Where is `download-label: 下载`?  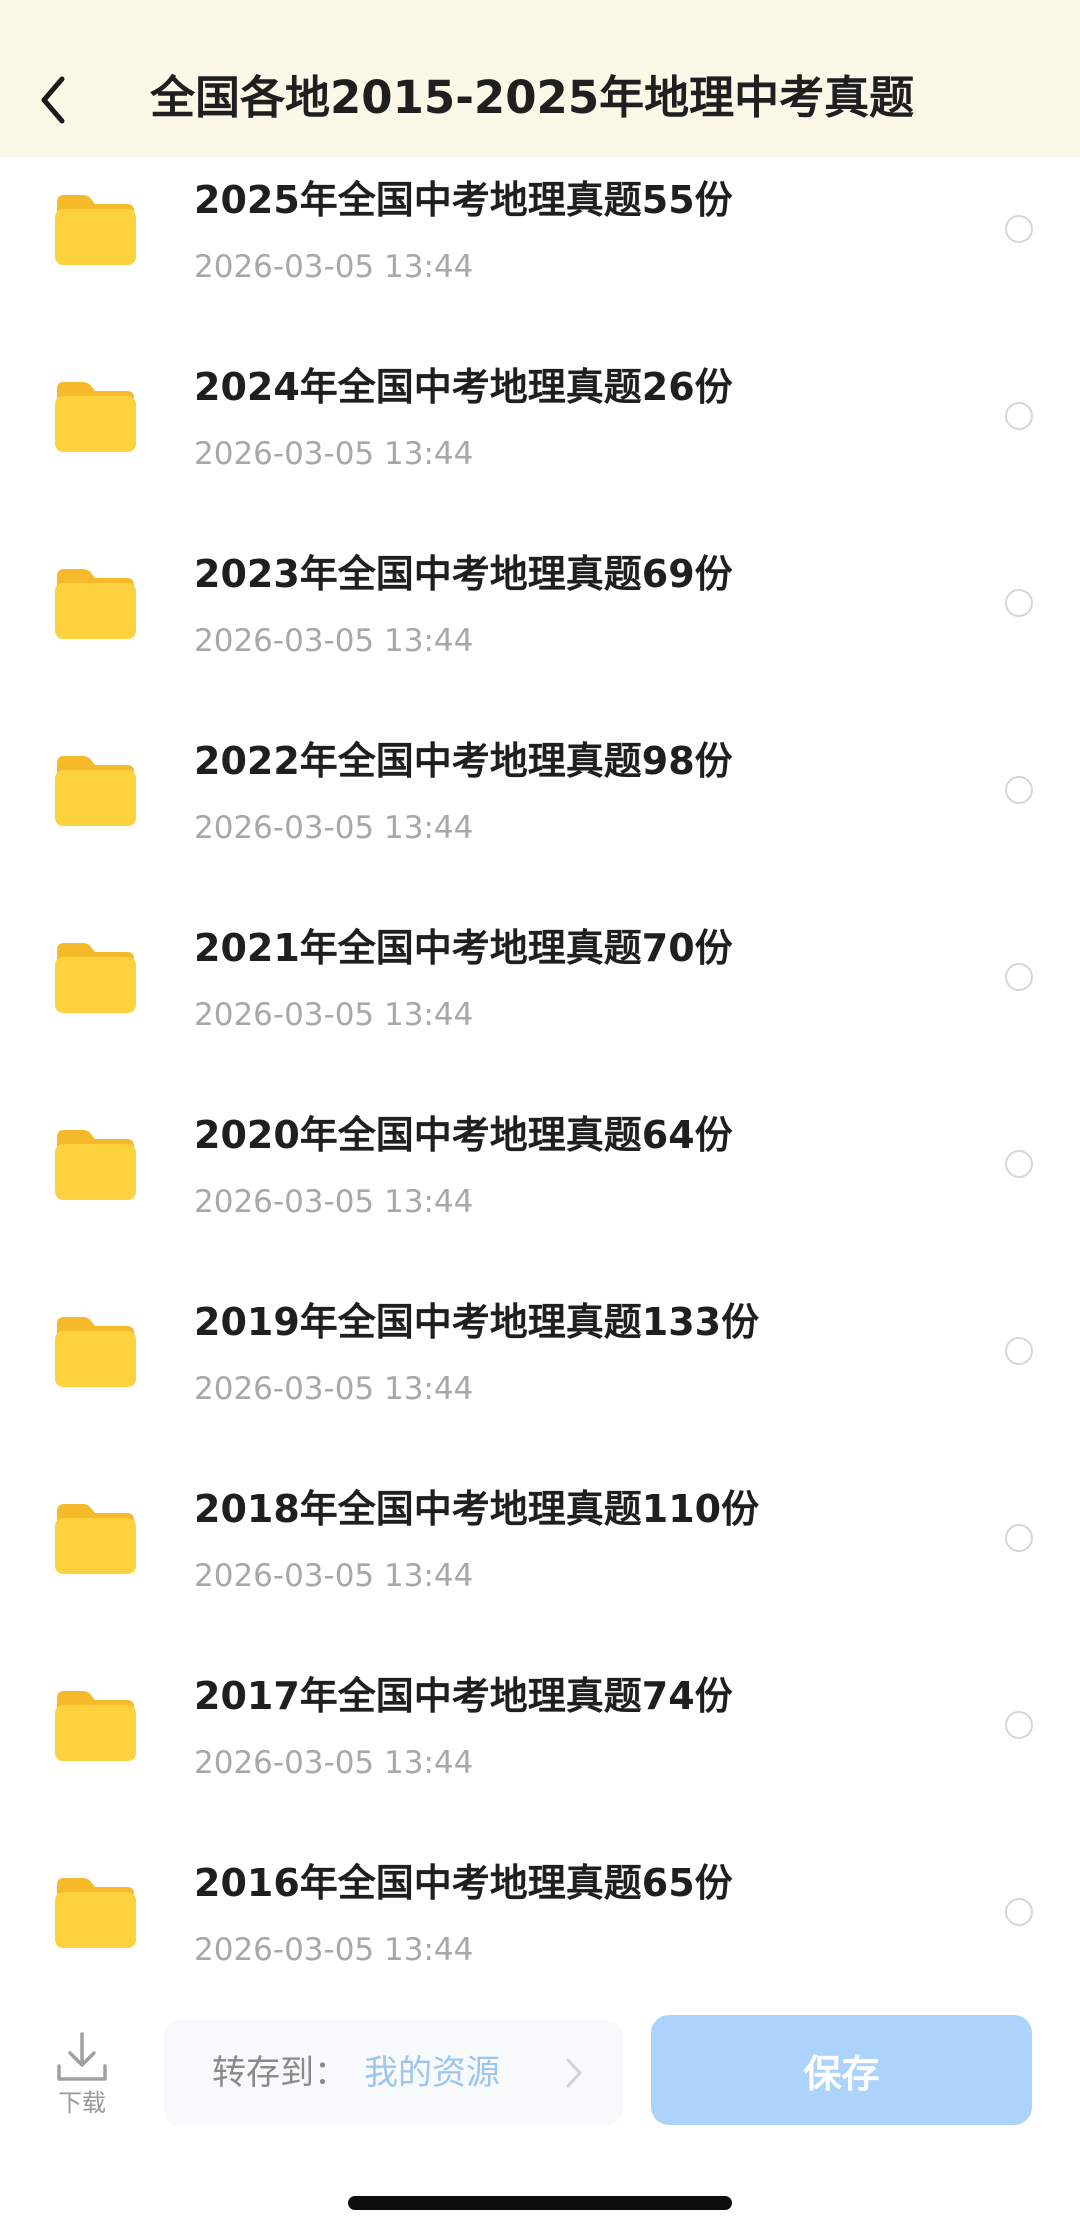 download-label: 下载 is located at coordinates (82, 2103).